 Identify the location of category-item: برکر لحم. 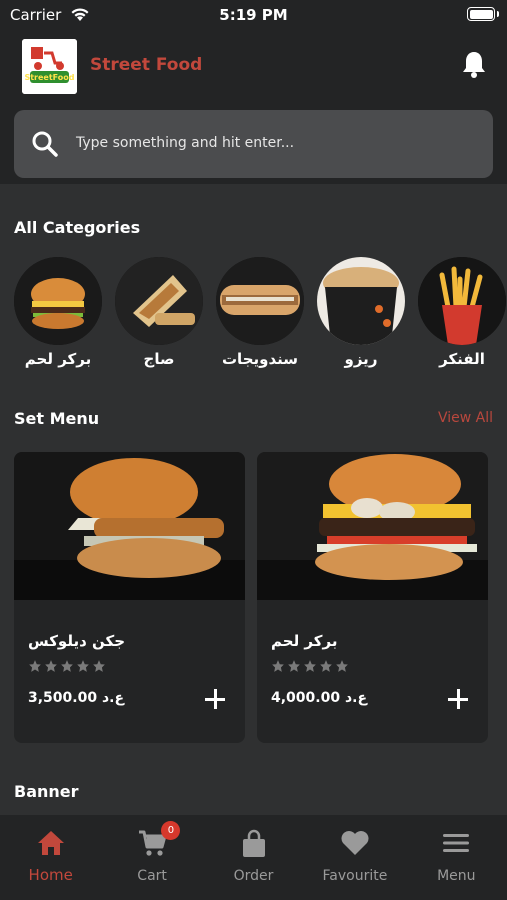
(58, 312).